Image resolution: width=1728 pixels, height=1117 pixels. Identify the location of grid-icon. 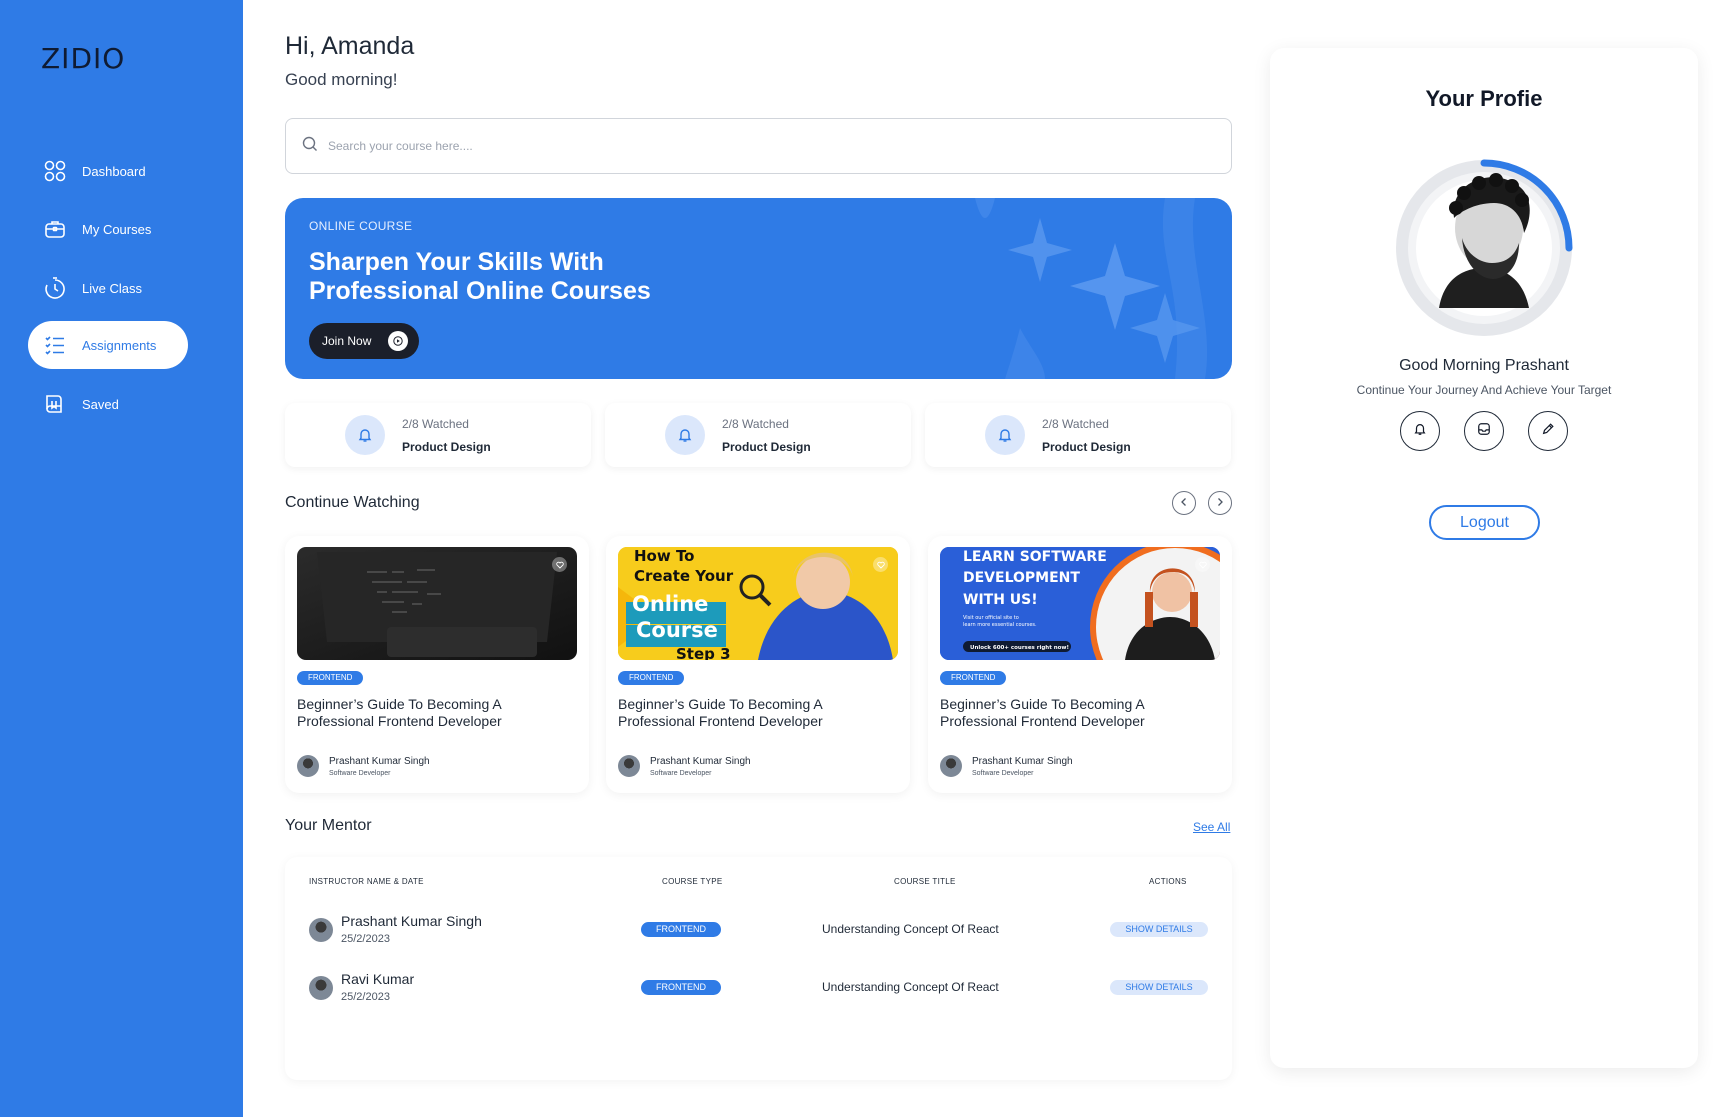
(55, 171).